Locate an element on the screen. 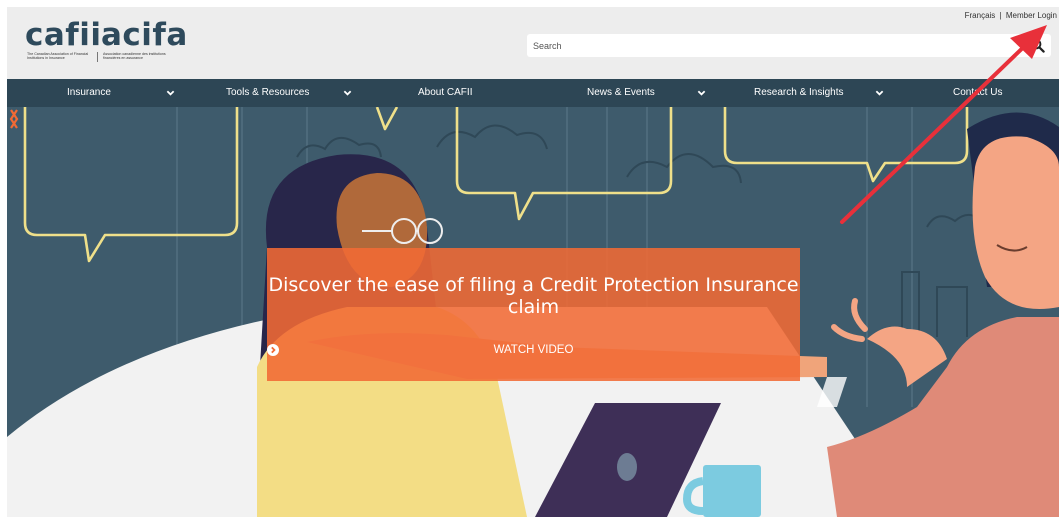 This screenshot has width=1059, height=517. logo-word-en: cafii is located at coordinates (63, 35).